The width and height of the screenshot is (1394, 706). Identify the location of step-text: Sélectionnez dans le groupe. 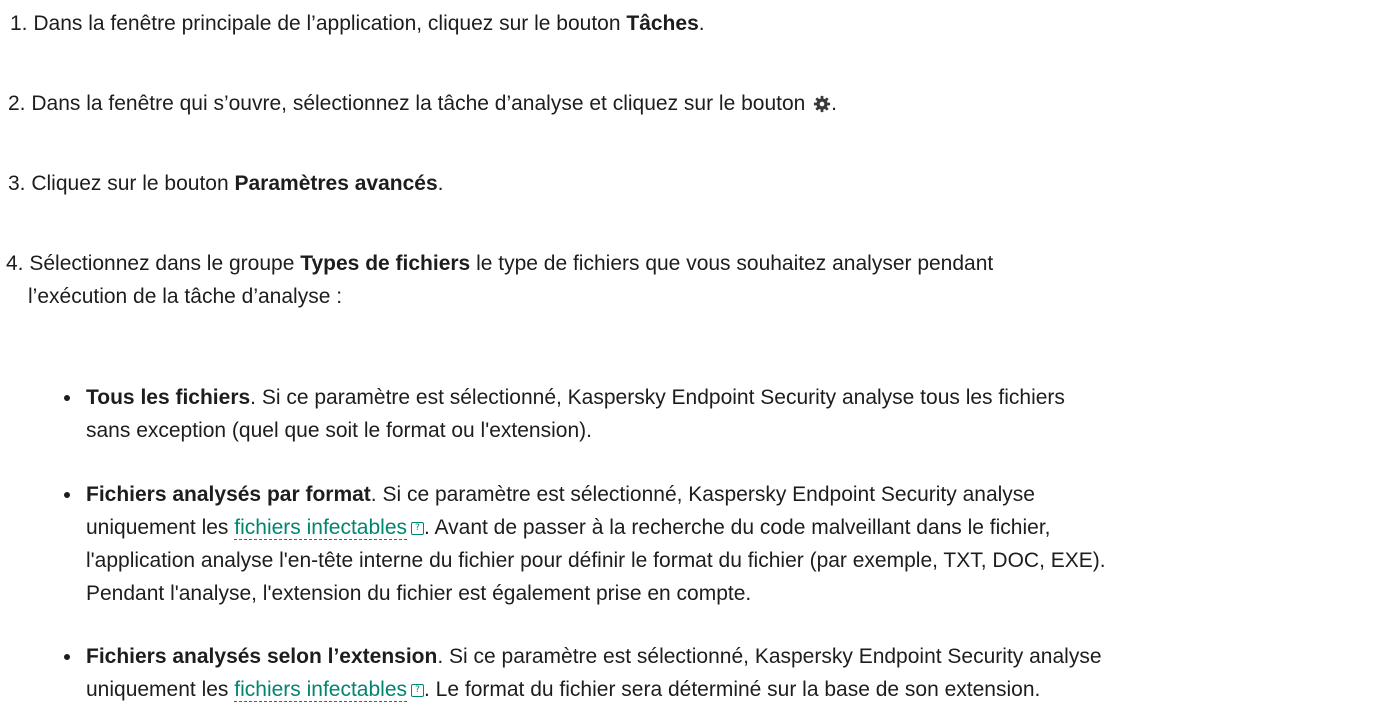
(162, 263).